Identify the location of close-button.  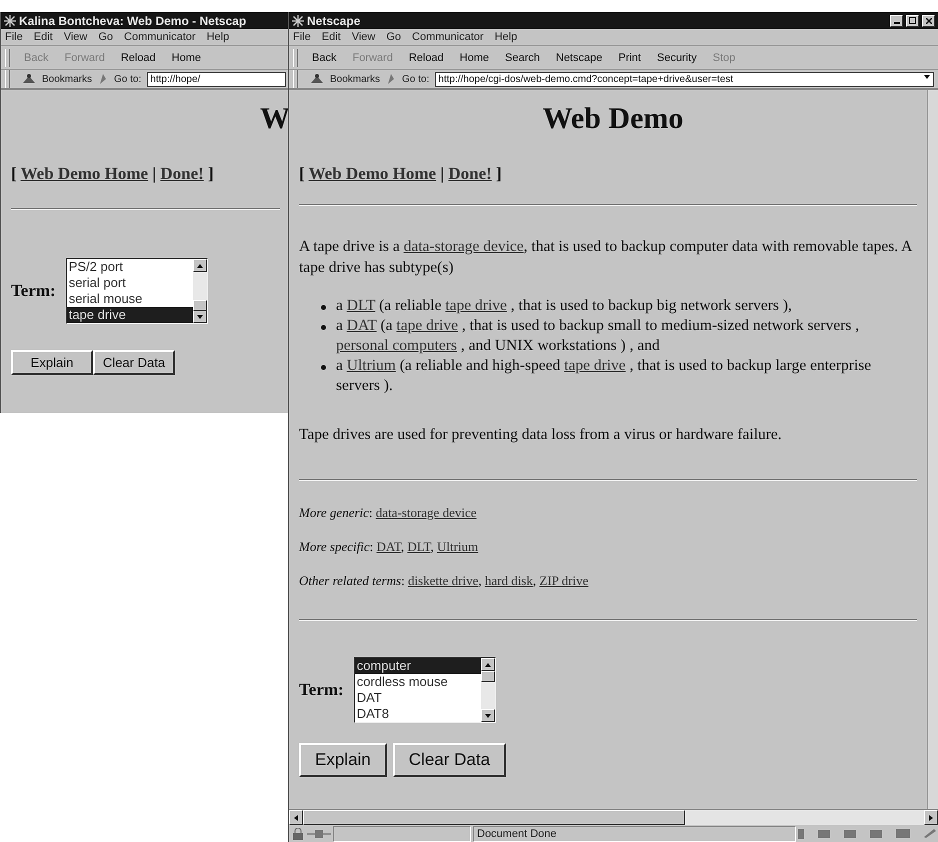
(928, 20).